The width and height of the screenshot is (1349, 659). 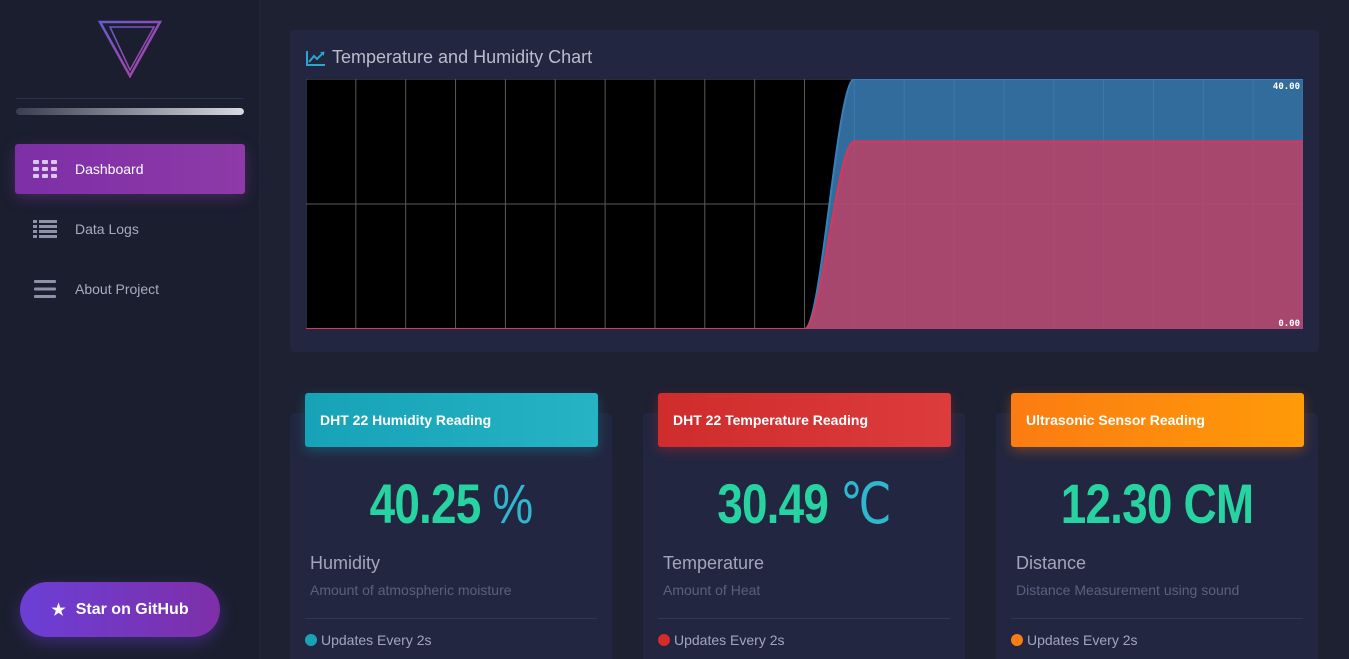 I want to click on line-chart-icon, so click(x=316, y=58).